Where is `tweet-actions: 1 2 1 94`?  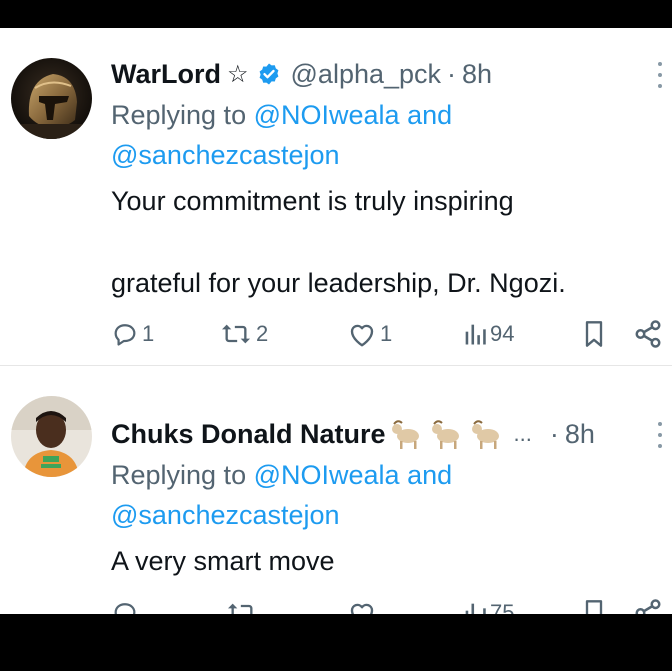
tweet-actions: 1 2 1 94 is located at coordinates (388, 334).